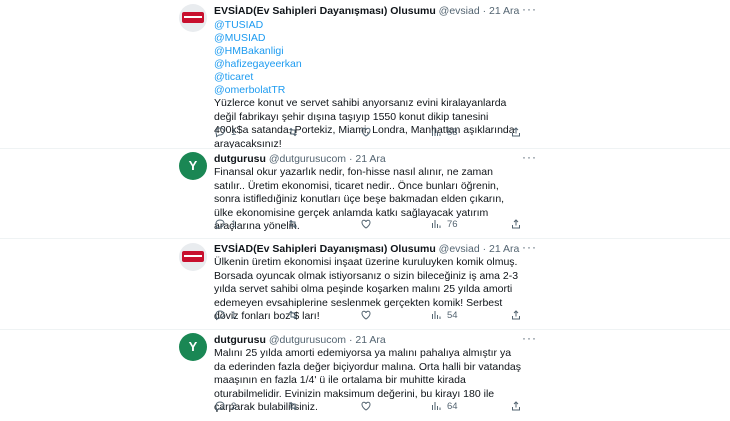  Describe the element at coordinates (258, 64) in the screenshot. I see `mention-link: @hafizegayeerkan` at that location.